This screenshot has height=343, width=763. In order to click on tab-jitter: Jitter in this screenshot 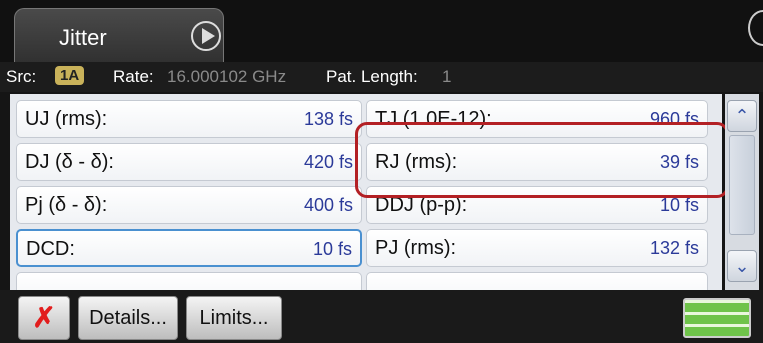, I will do `click(119, 38)`.